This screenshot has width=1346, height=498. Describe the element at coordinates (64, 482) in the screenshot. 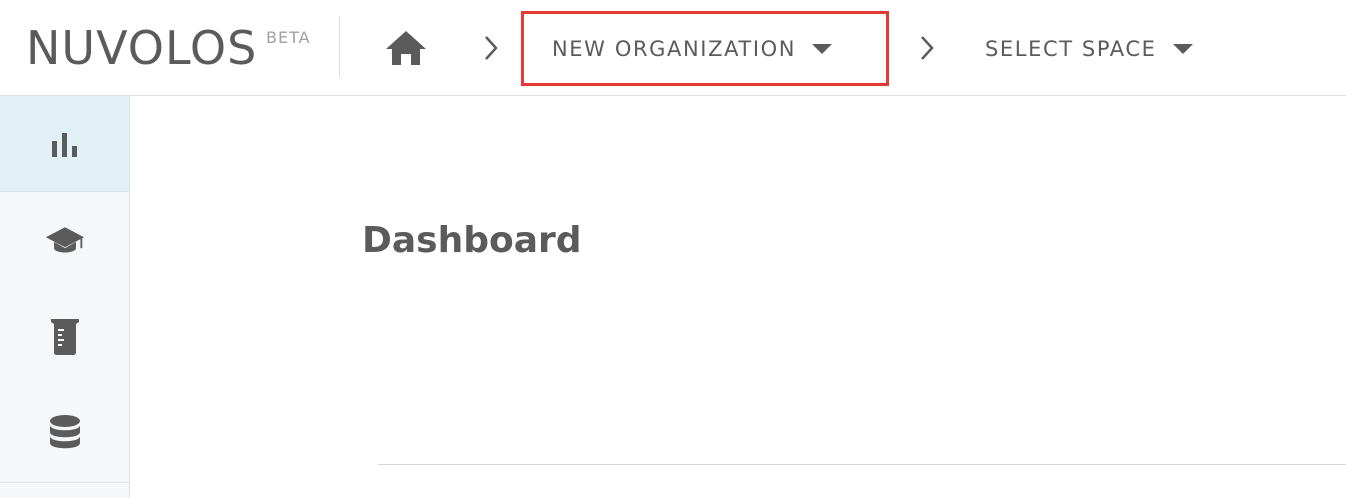

I see `sidebar-divider` at that location.